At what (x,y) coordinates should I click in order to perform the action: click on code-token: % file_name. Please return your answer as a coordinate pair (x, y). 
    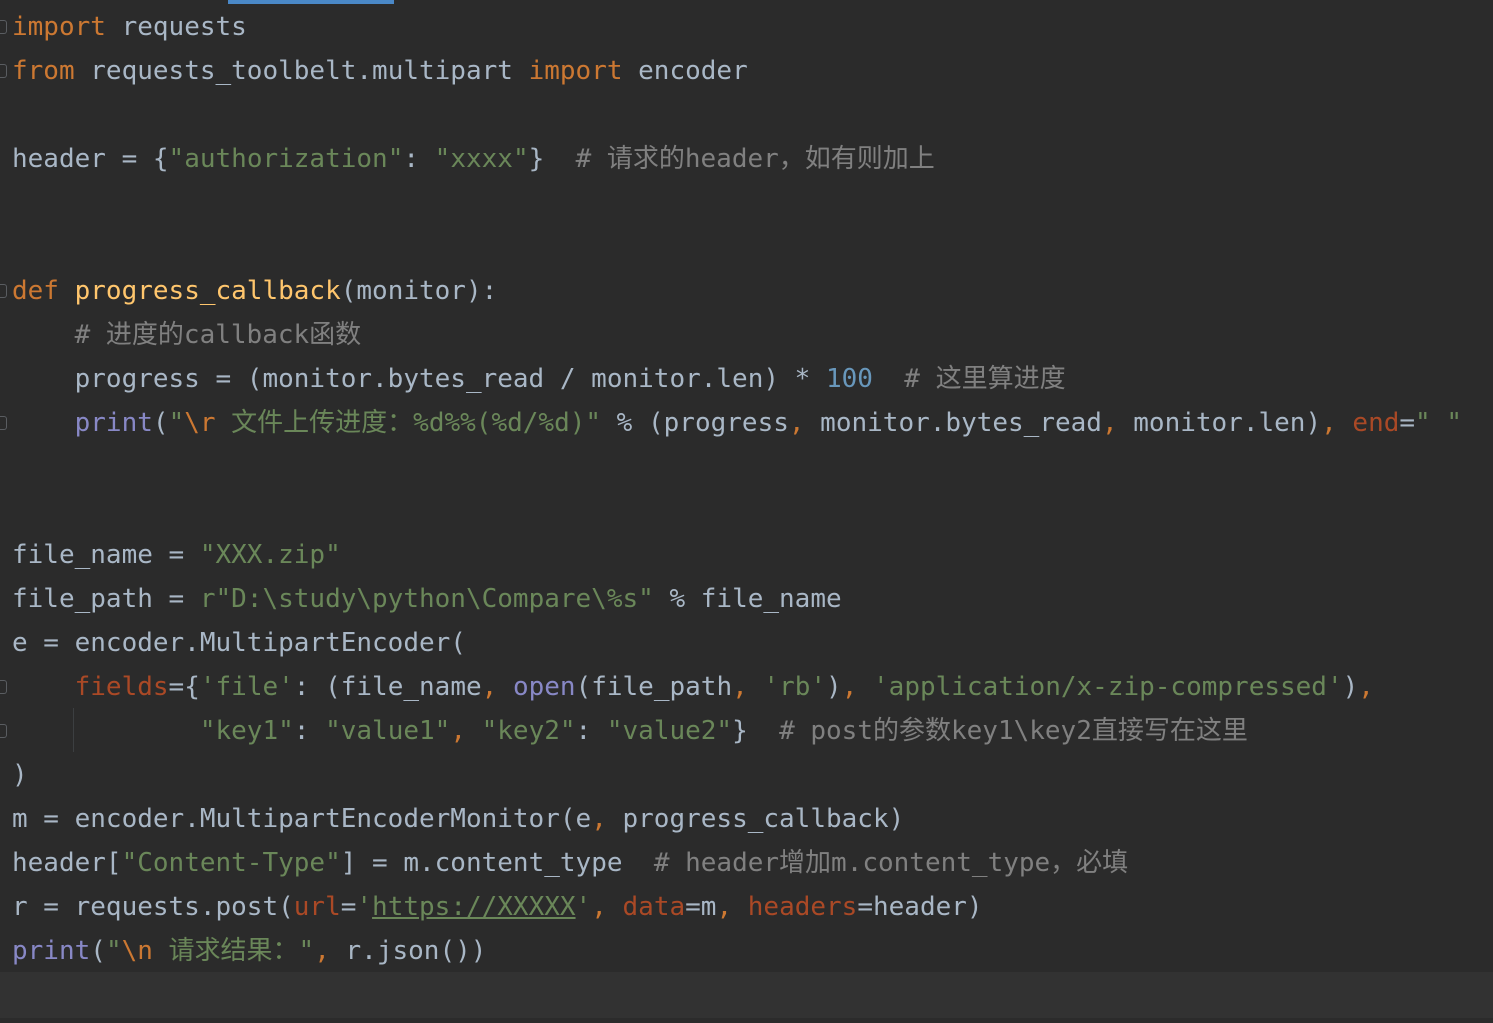
    Looking at the image, I should click on (747, 599).